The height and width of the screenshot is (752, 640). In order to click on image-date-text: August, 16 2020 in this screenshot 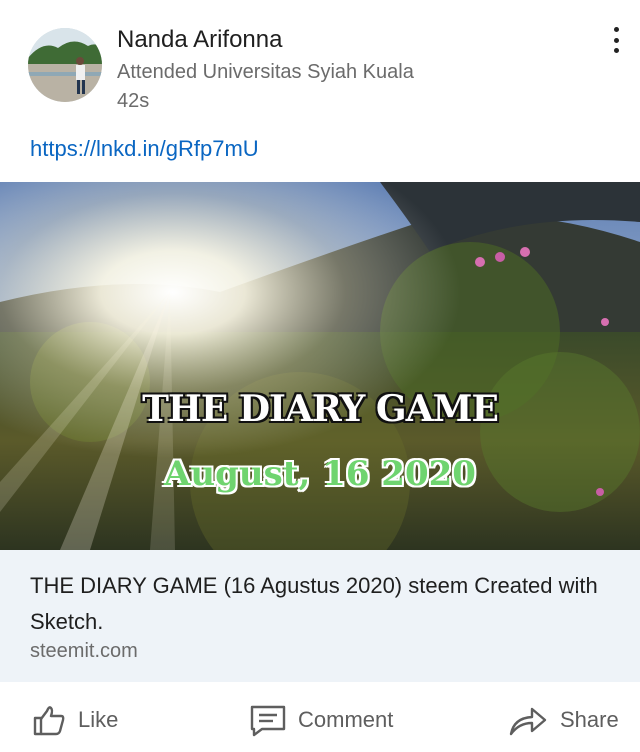, I will do `click(320, 474)`.